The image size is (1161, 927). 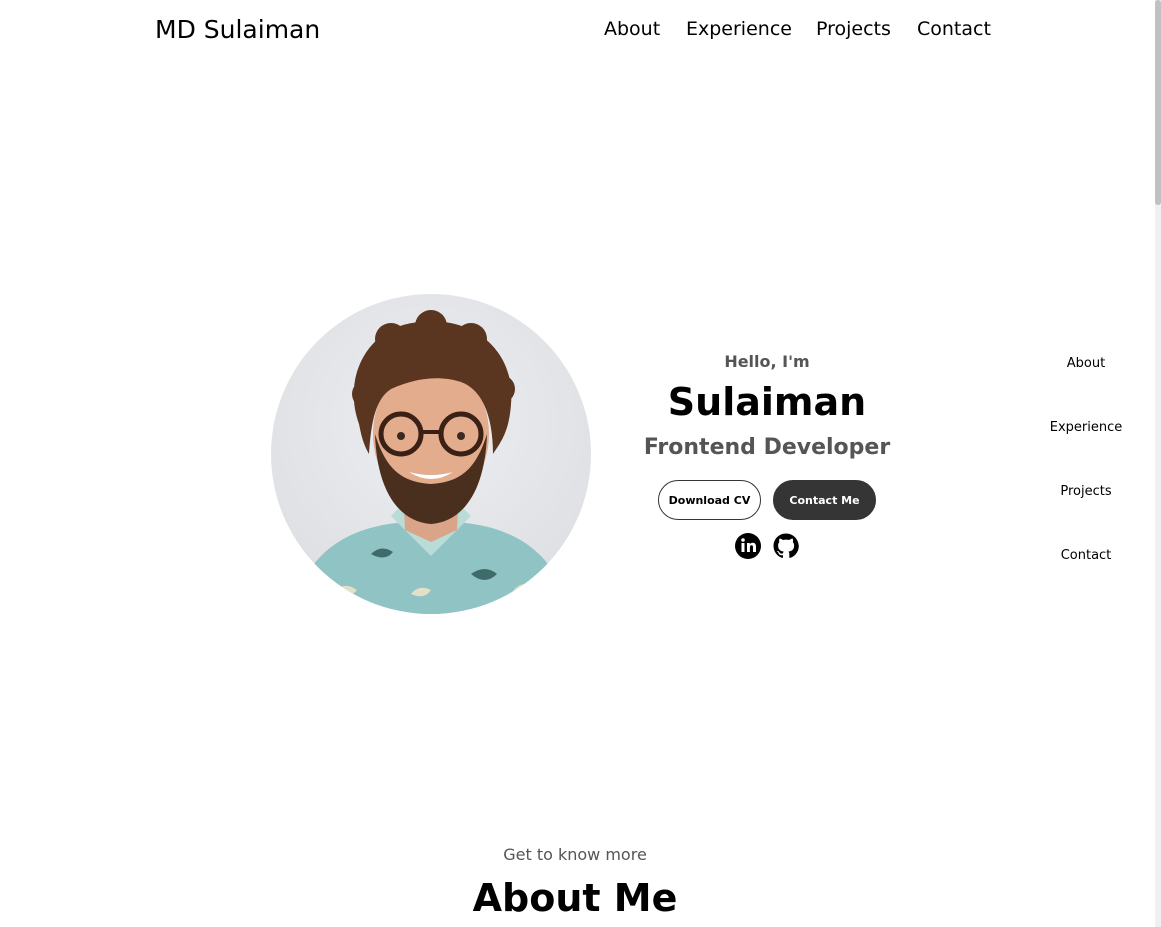 I want to click on scrollbar-thumb, so click(x=1158, y=102).